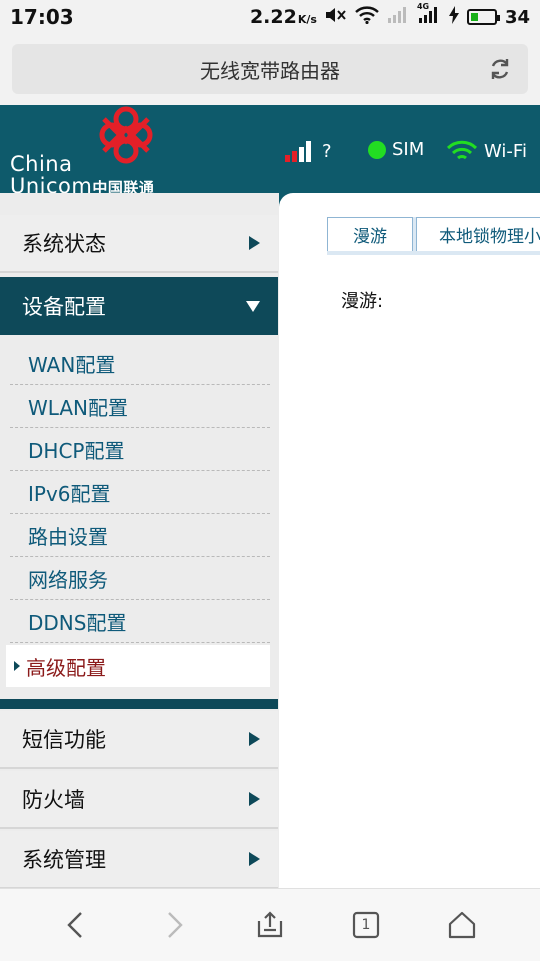 Image resolution: width=540 pixels, height=961 pixels. I want to click on tab-count: 1, so click(366, 925).